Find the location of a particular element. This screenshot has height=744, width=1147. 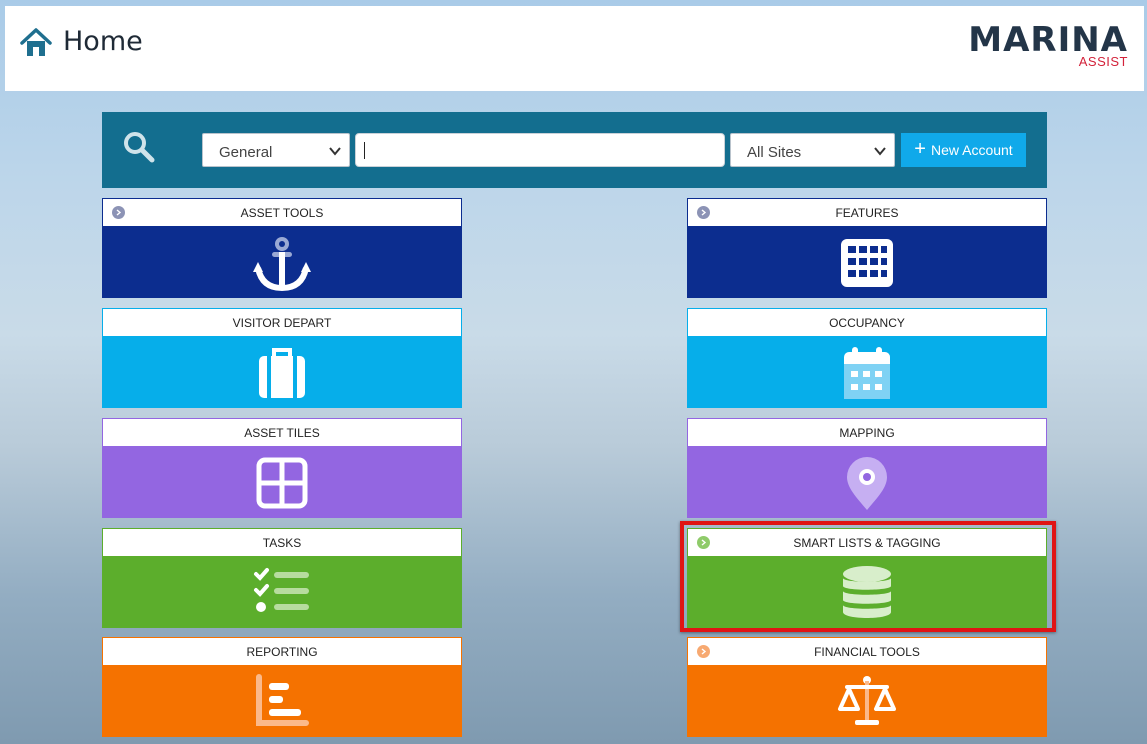

tile-label: FINANCIAL TOOLS is located at coordinates (867, 651).